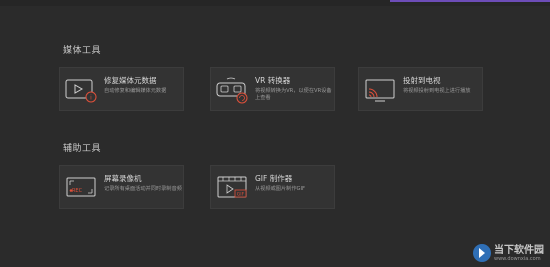 The width and height of the screenshot is (550, 267). I want to click on svg-text: GIF, so click(241, 195).